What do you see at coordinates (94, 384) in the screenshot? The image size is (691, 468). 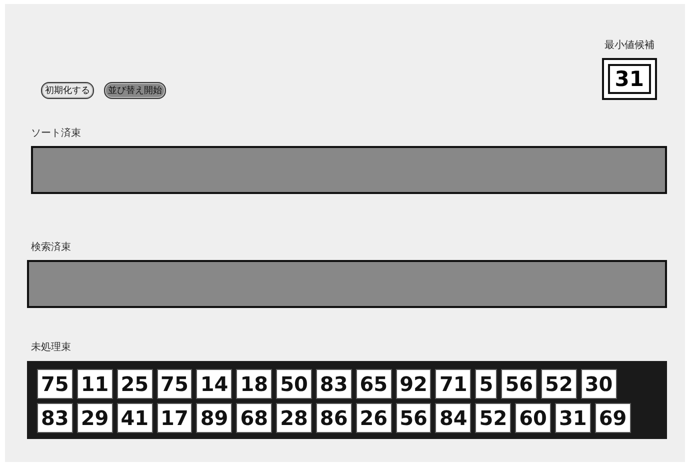 I see `number-card: 11` at bounding box center [94, 384].